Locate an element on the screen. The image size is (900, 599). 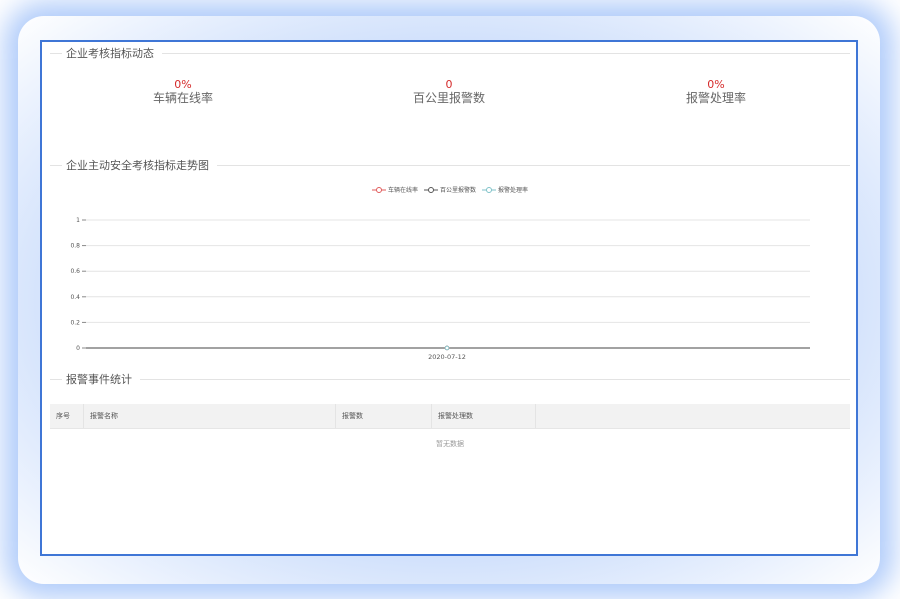
kpi-alarm-handling-rate: 0% 报警处理率 is located at coordinates (716, 92).